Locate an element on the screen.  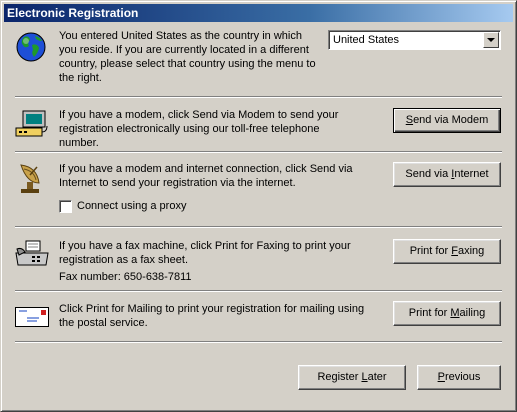
send-via-internet-label-pre: Send via is located at coordinates (428, 174).